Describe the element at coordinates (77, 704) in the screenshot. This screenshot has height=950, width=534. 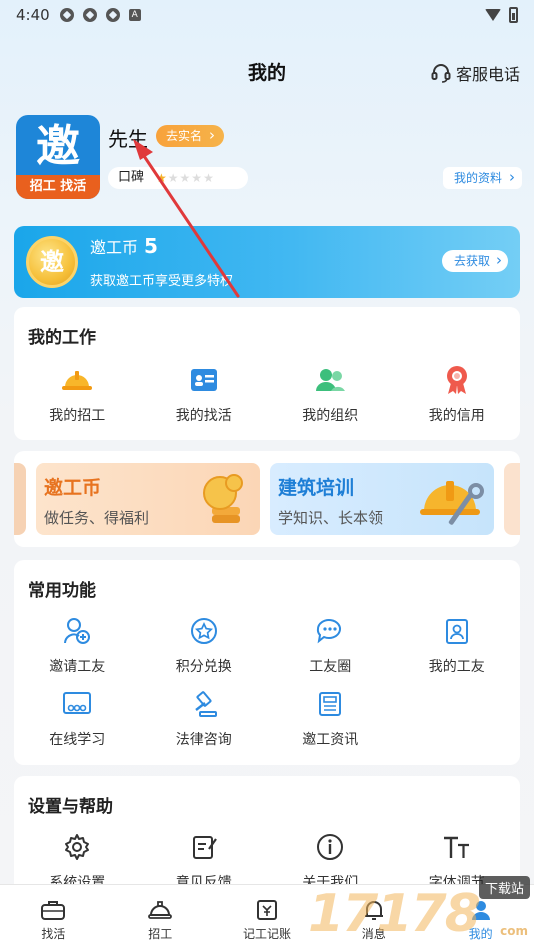
I see `video-icon` at that location.